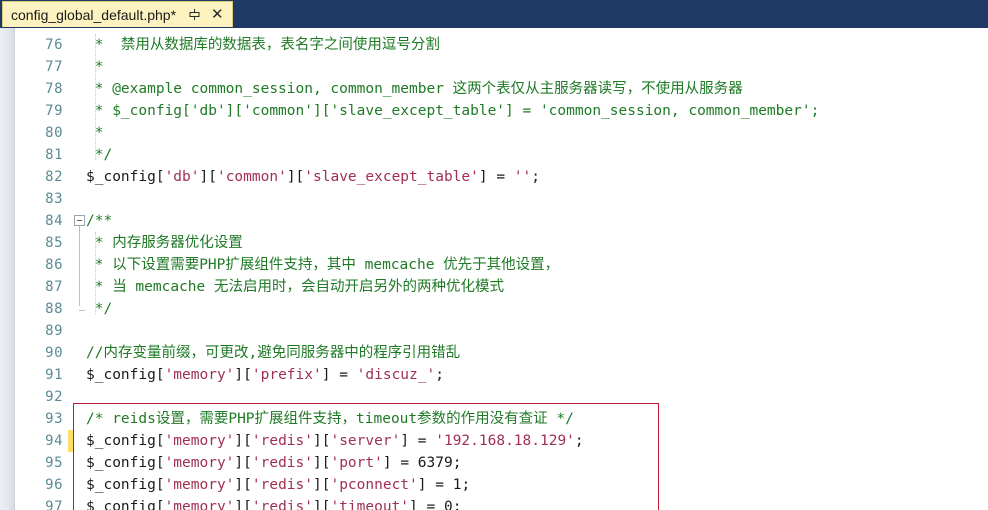 Image resolution: width=988 pixels, height=510 pixels. What do you see at coordinates (54, 309) in the screenshot?
I see `line-number: 88` at bounding box center [54, 309].